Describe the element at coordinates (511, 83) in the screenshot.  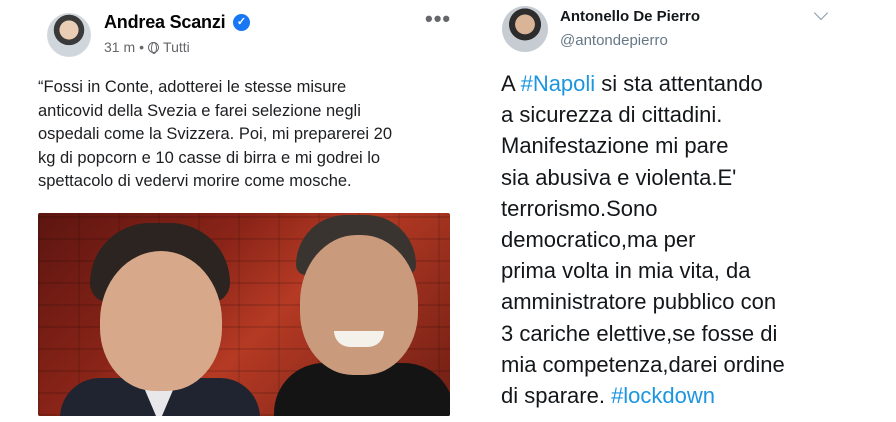
I see `tweet-text-segment: A` at that location.